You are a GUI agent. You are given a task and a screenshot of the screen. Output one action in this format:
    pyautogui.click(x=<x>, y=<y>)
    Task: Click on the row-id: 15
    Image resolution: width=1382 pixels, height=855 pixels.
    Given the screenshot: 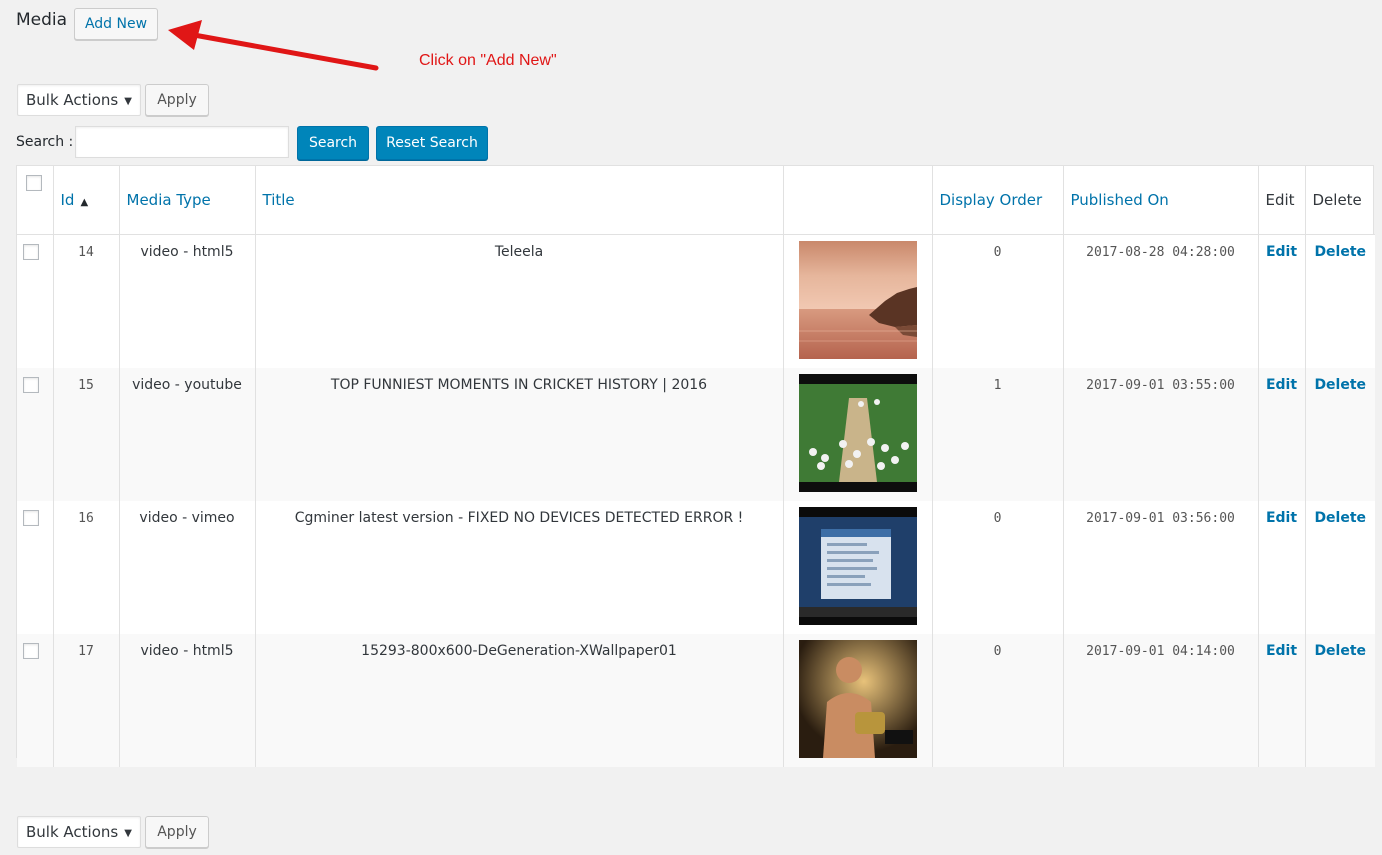 What is the action you would take?
    pyautogui.click(x=86, y=434)
    